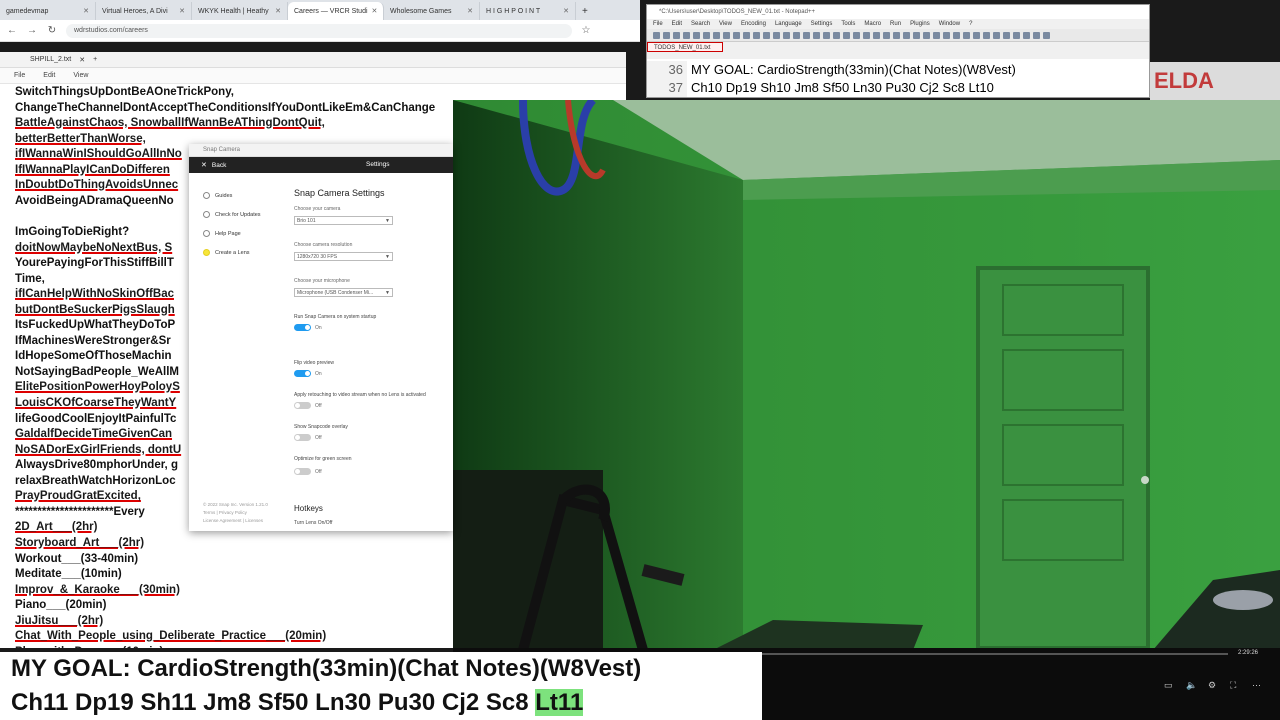 Image resolution: width=1280 pixels, height=720 pixels. I want to click on green-screen-toggle, so click(302, 471).